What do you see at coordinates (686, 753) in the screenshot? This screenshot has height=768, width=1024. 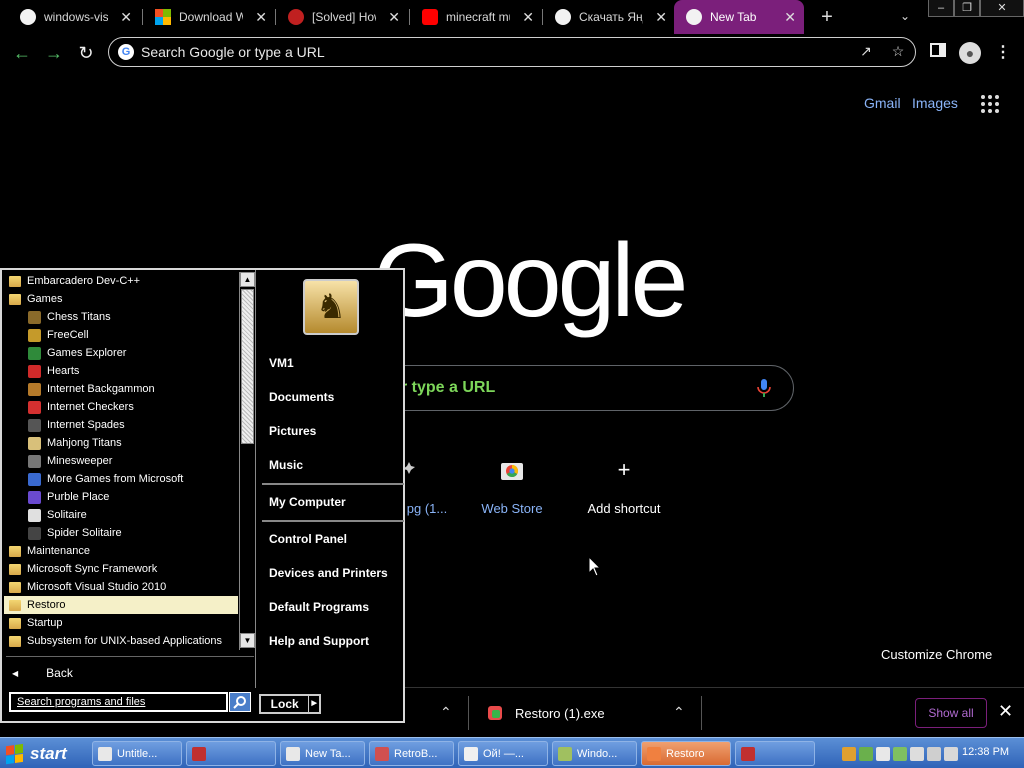 I see `taskbar-button: Restoro` at bounding box center [686, 753].